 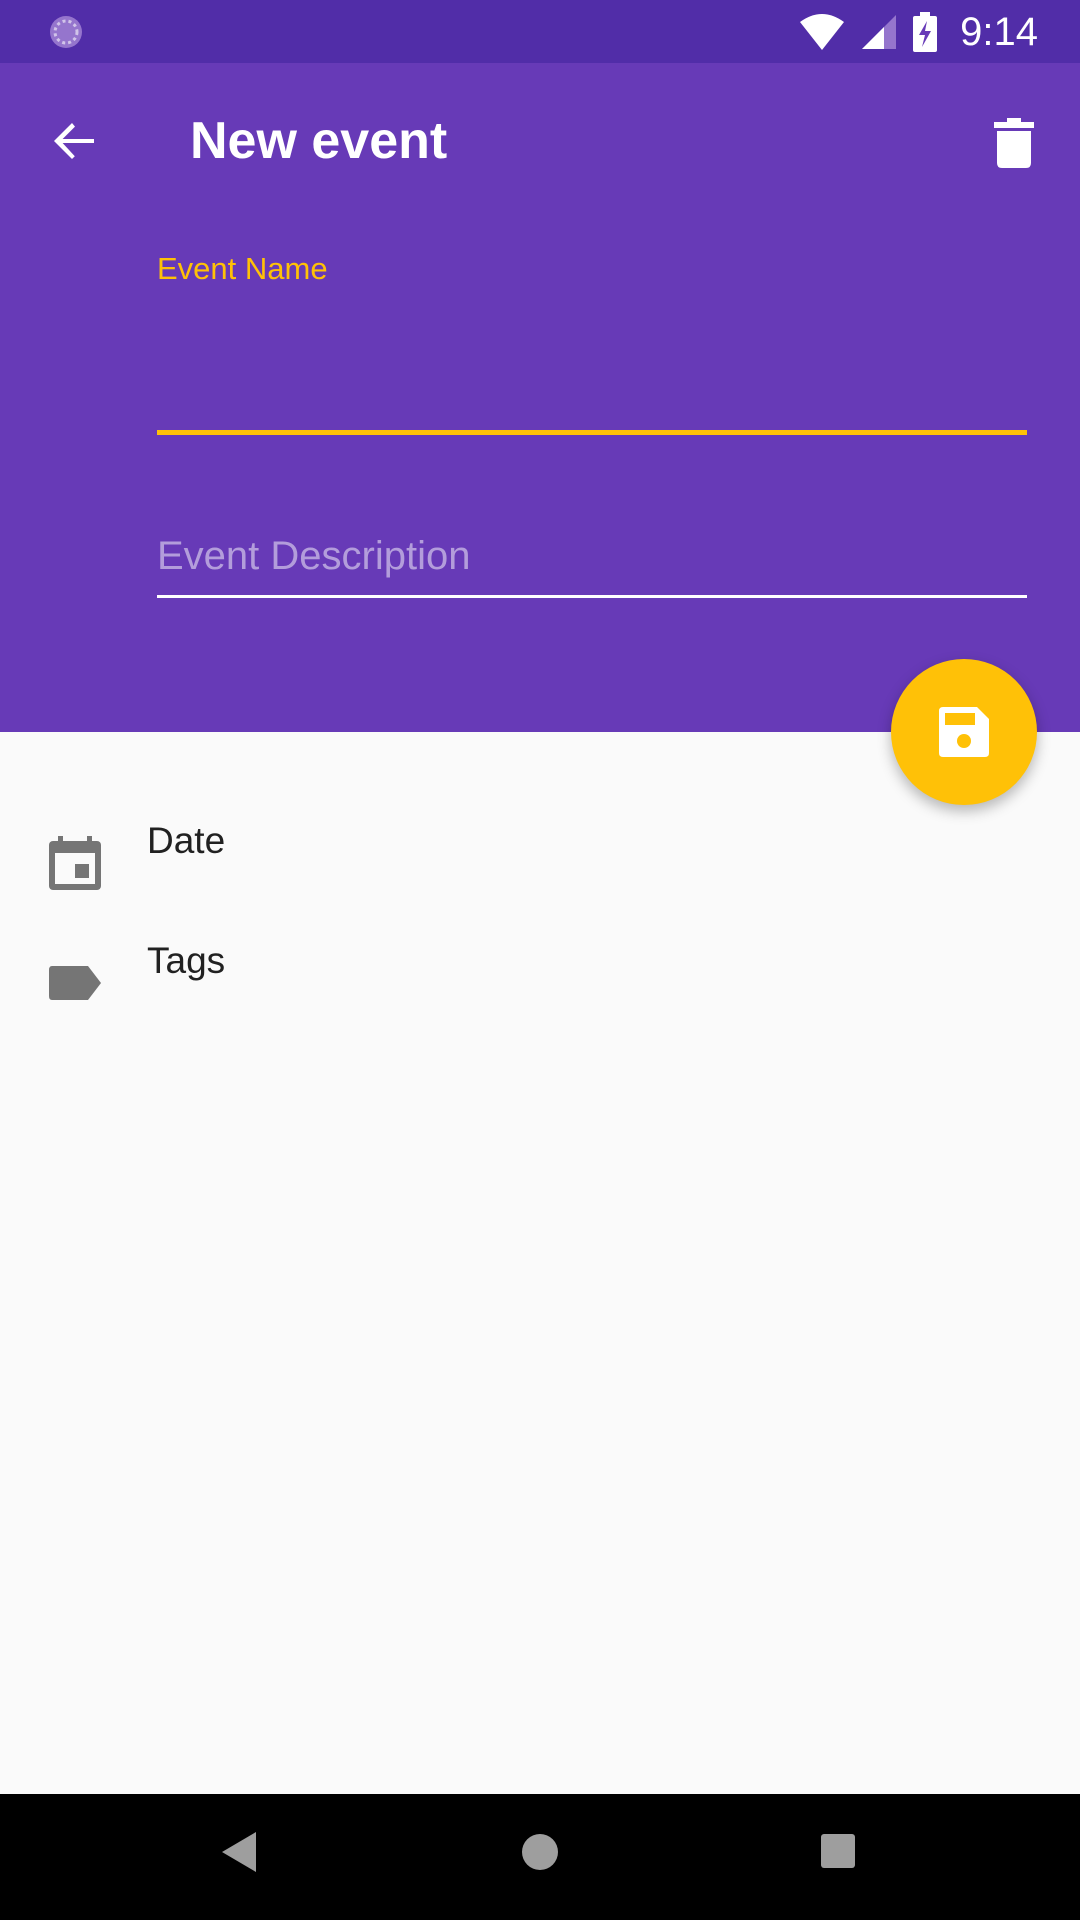 I want to click on nav-back-icon, so click(x=239, y=1852).